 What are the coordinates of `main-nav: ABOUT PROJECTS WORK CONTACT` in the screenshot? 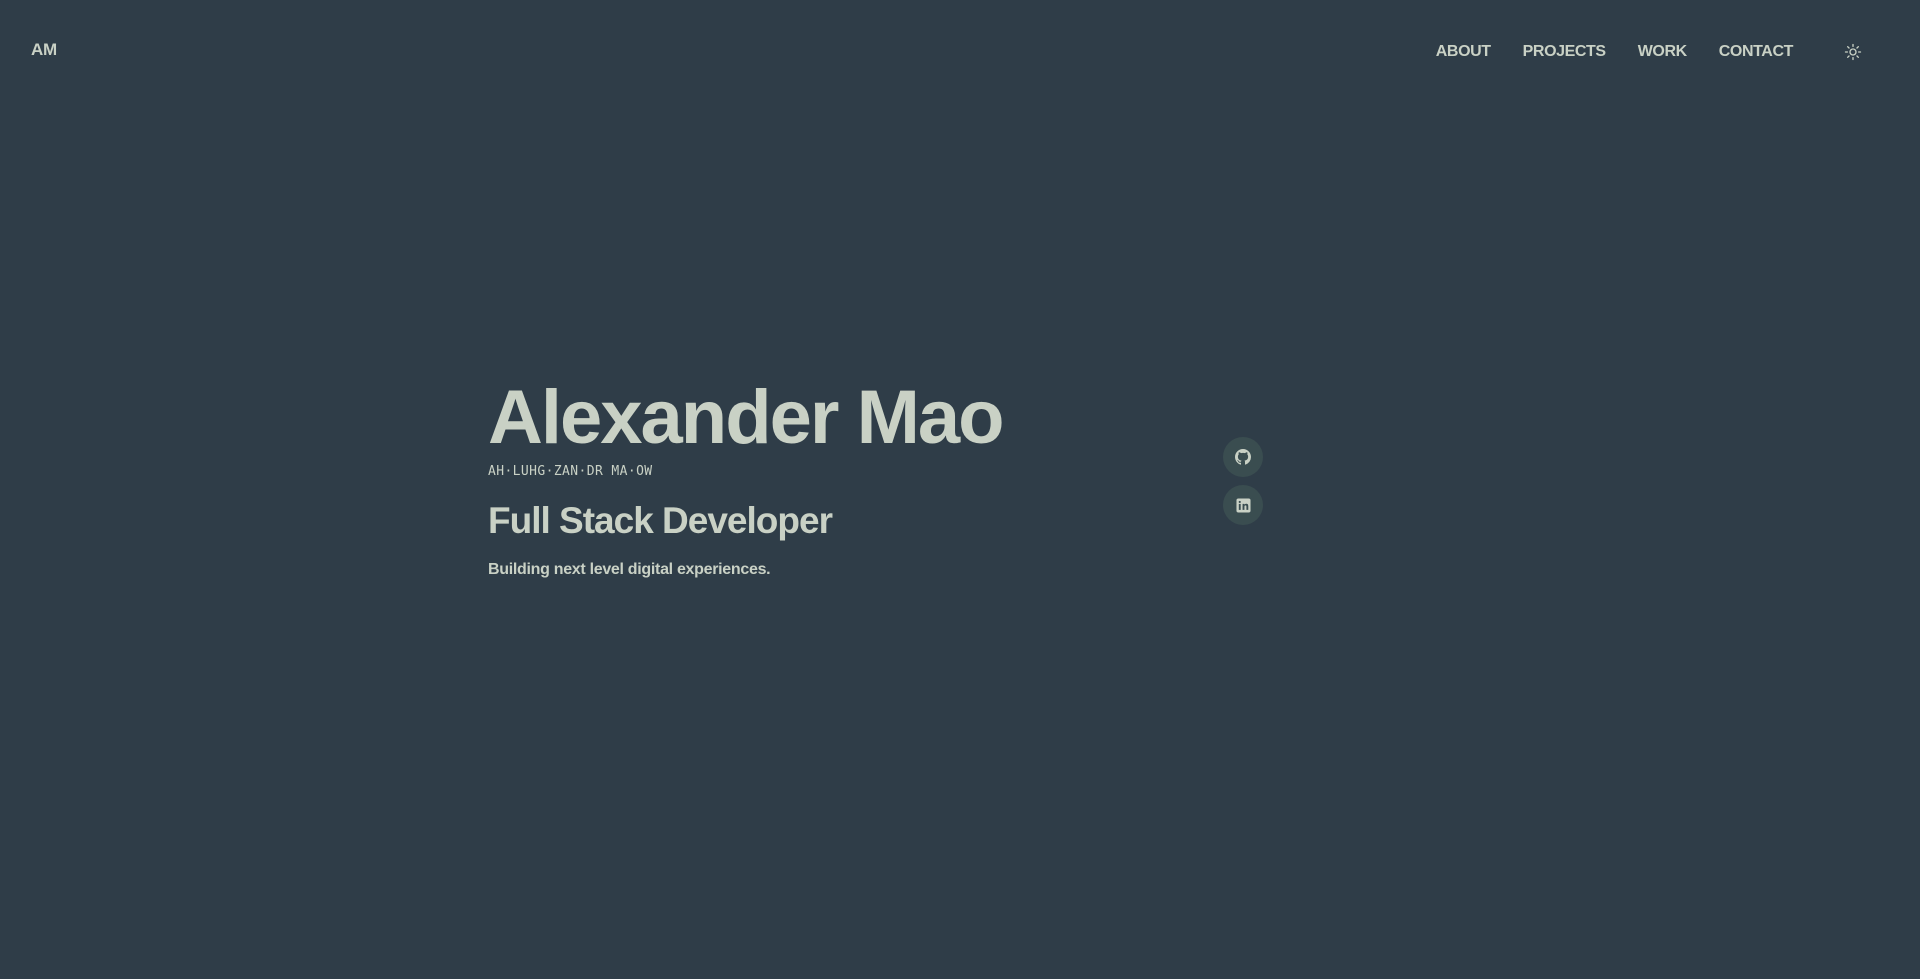 It's located at (1678, 52).